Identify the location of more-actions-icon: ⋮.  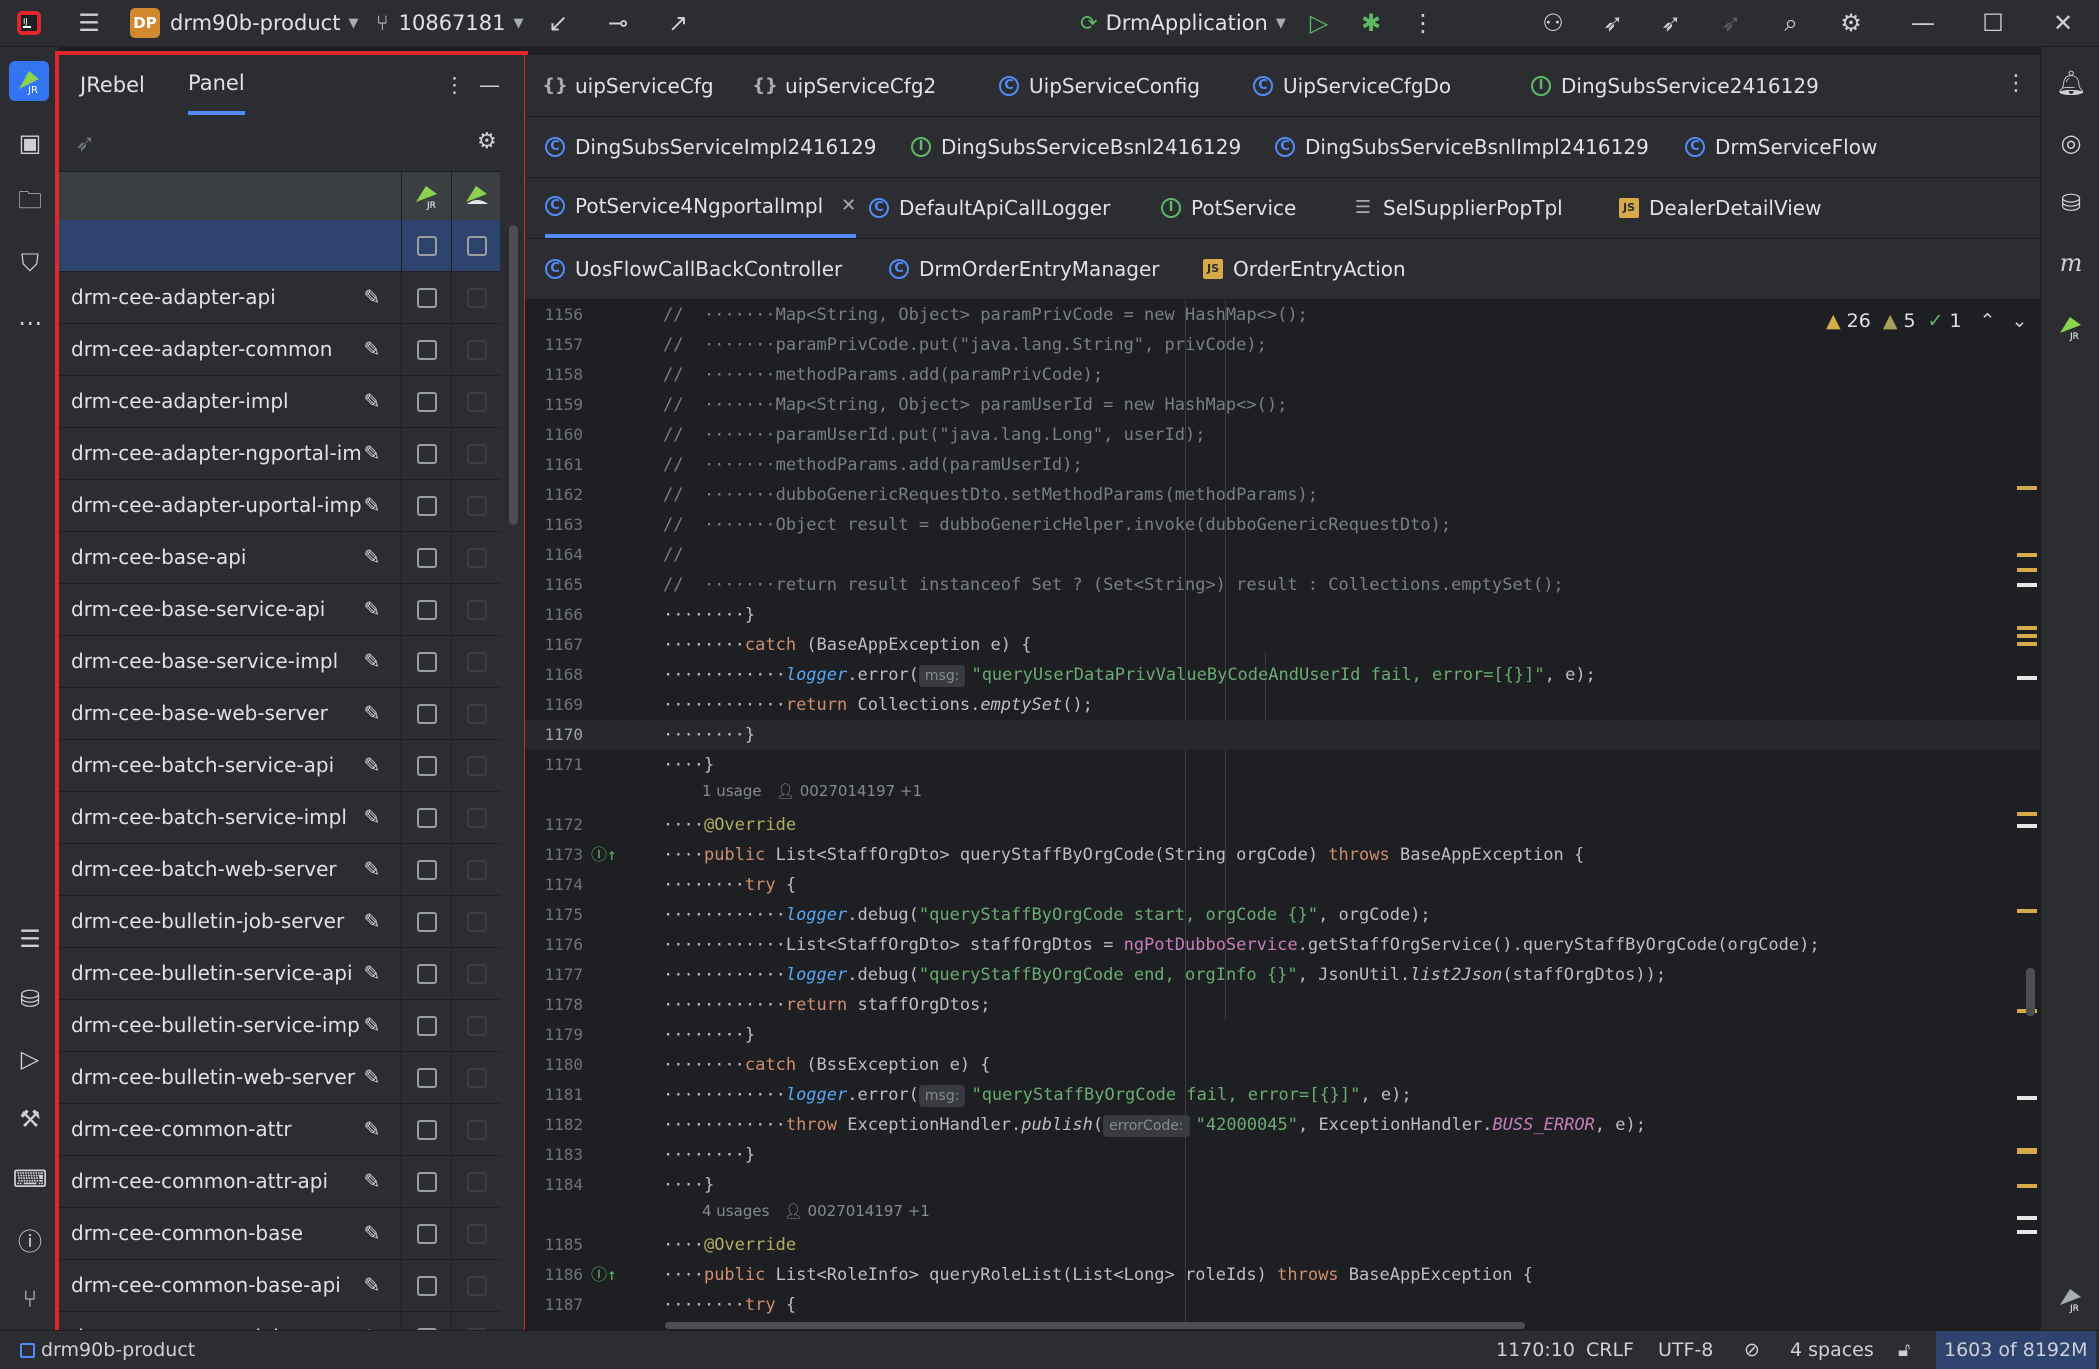
(1423, 23).